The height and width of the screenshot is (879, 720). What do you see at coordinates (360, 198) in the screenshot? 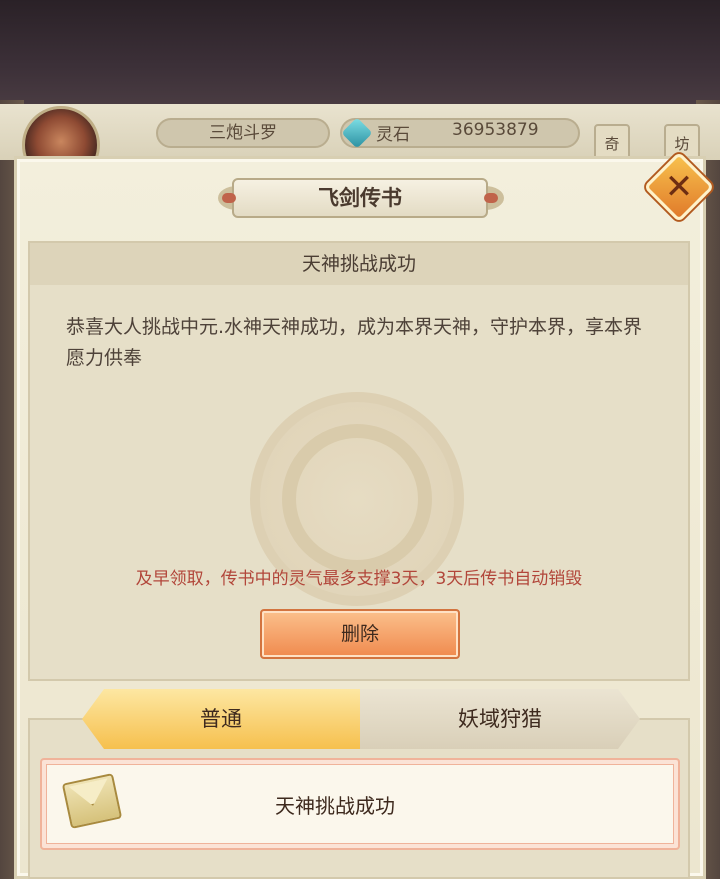
I see `modal-title: 飞剑传书` at bounding box center [360, 198].